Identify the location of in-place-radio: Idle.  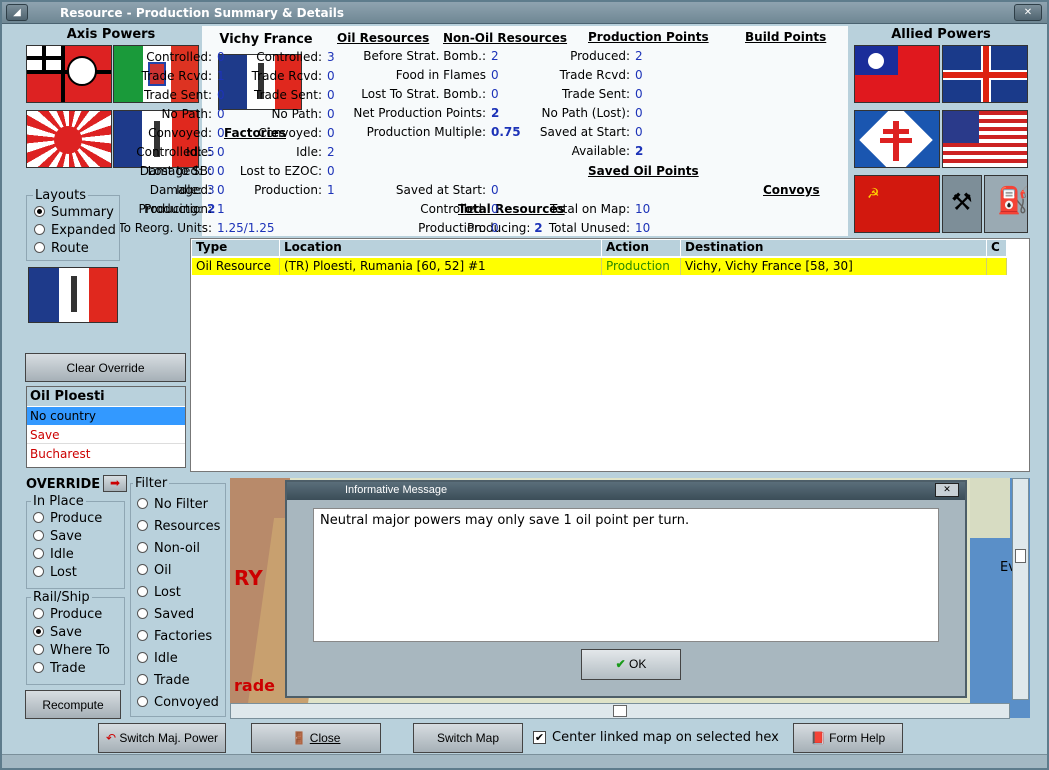
(53, 554).